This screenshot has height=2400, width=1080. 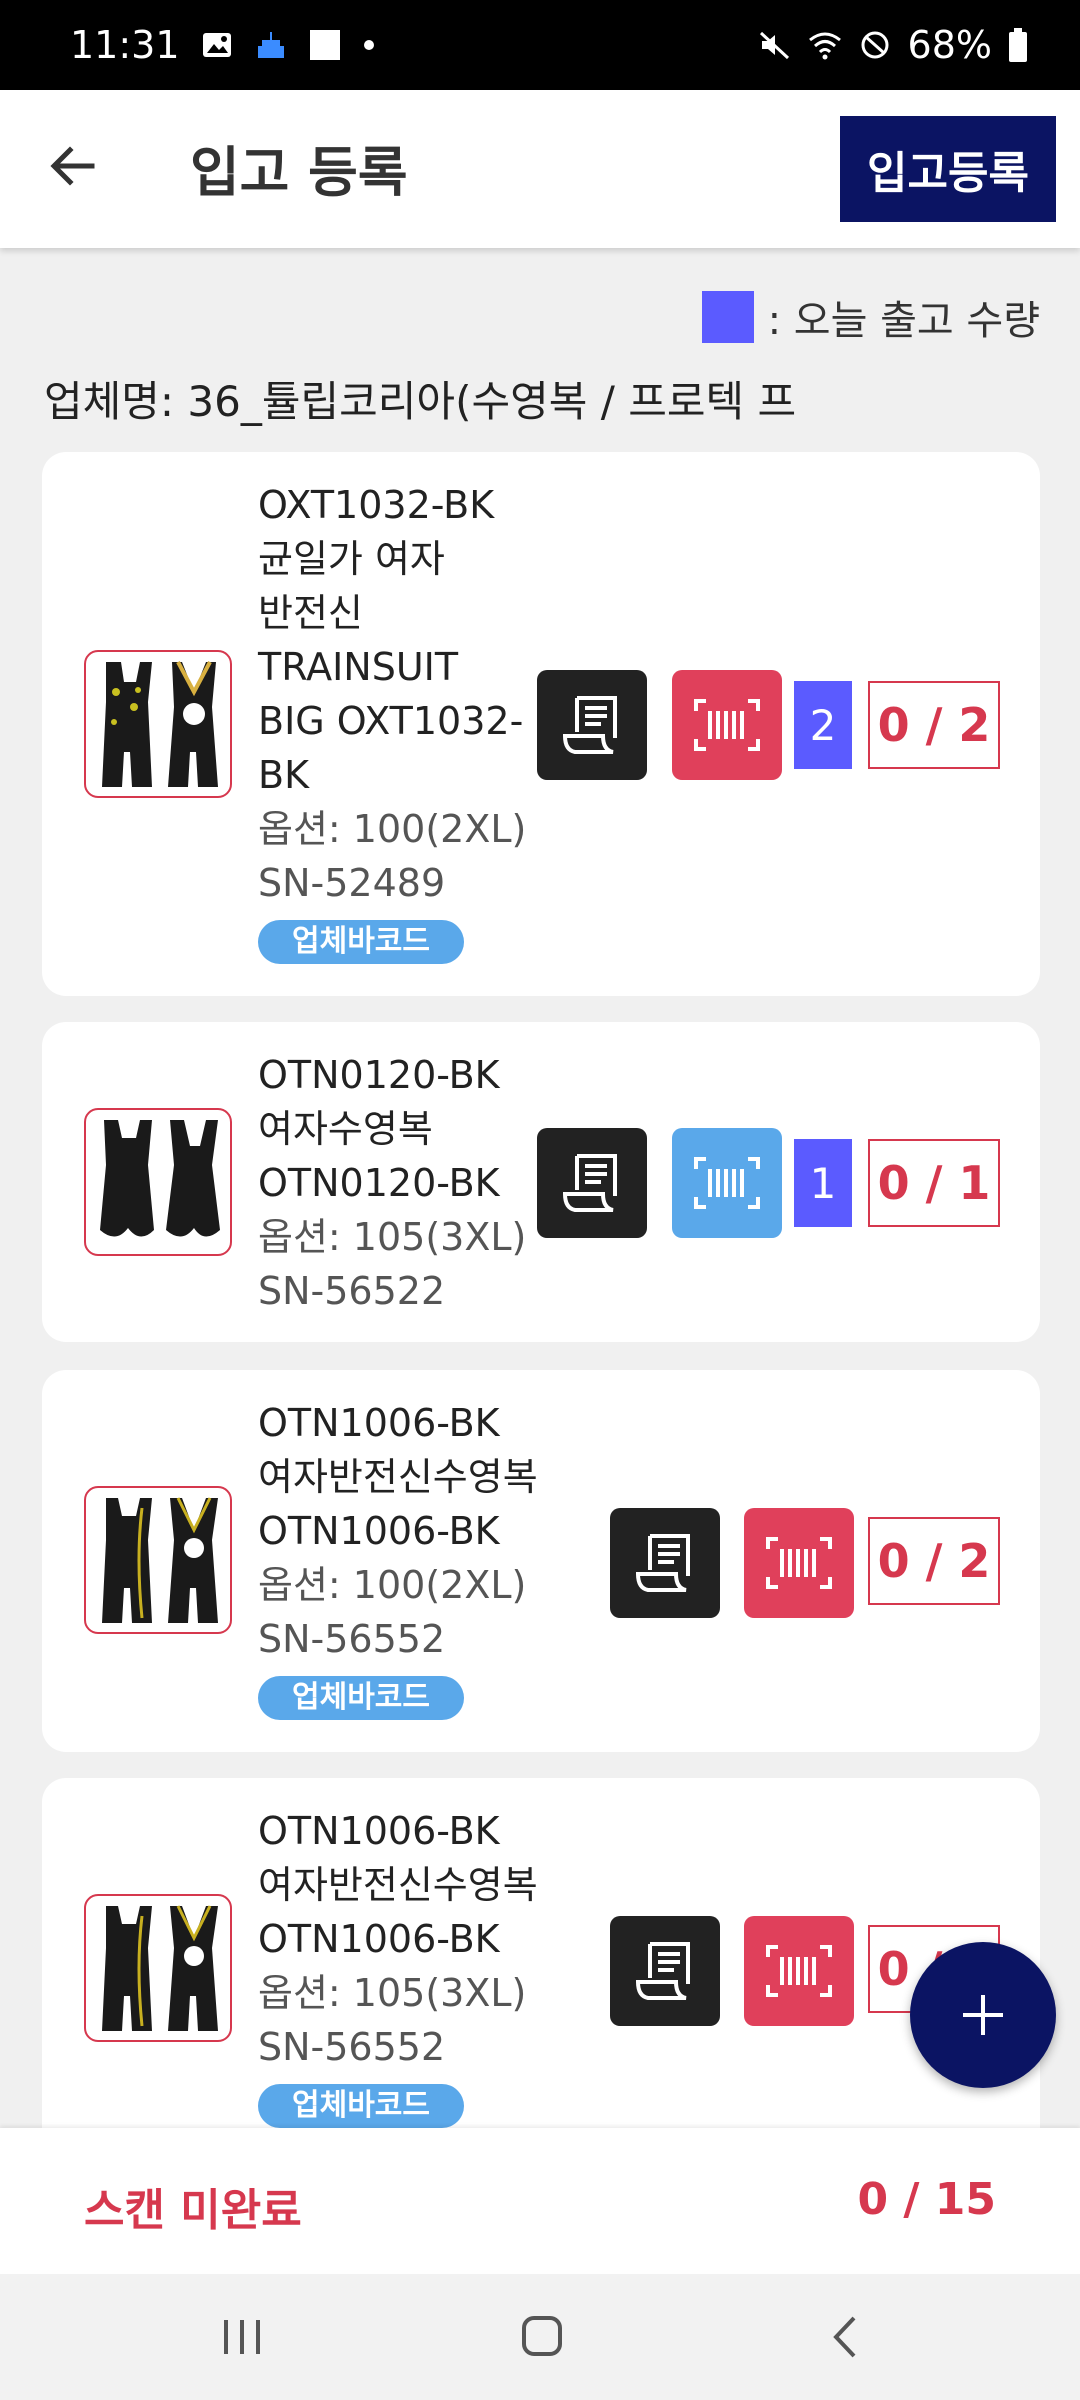 I want to click on legend: : 오늘 출고 수량, so click(x=870, y=317).